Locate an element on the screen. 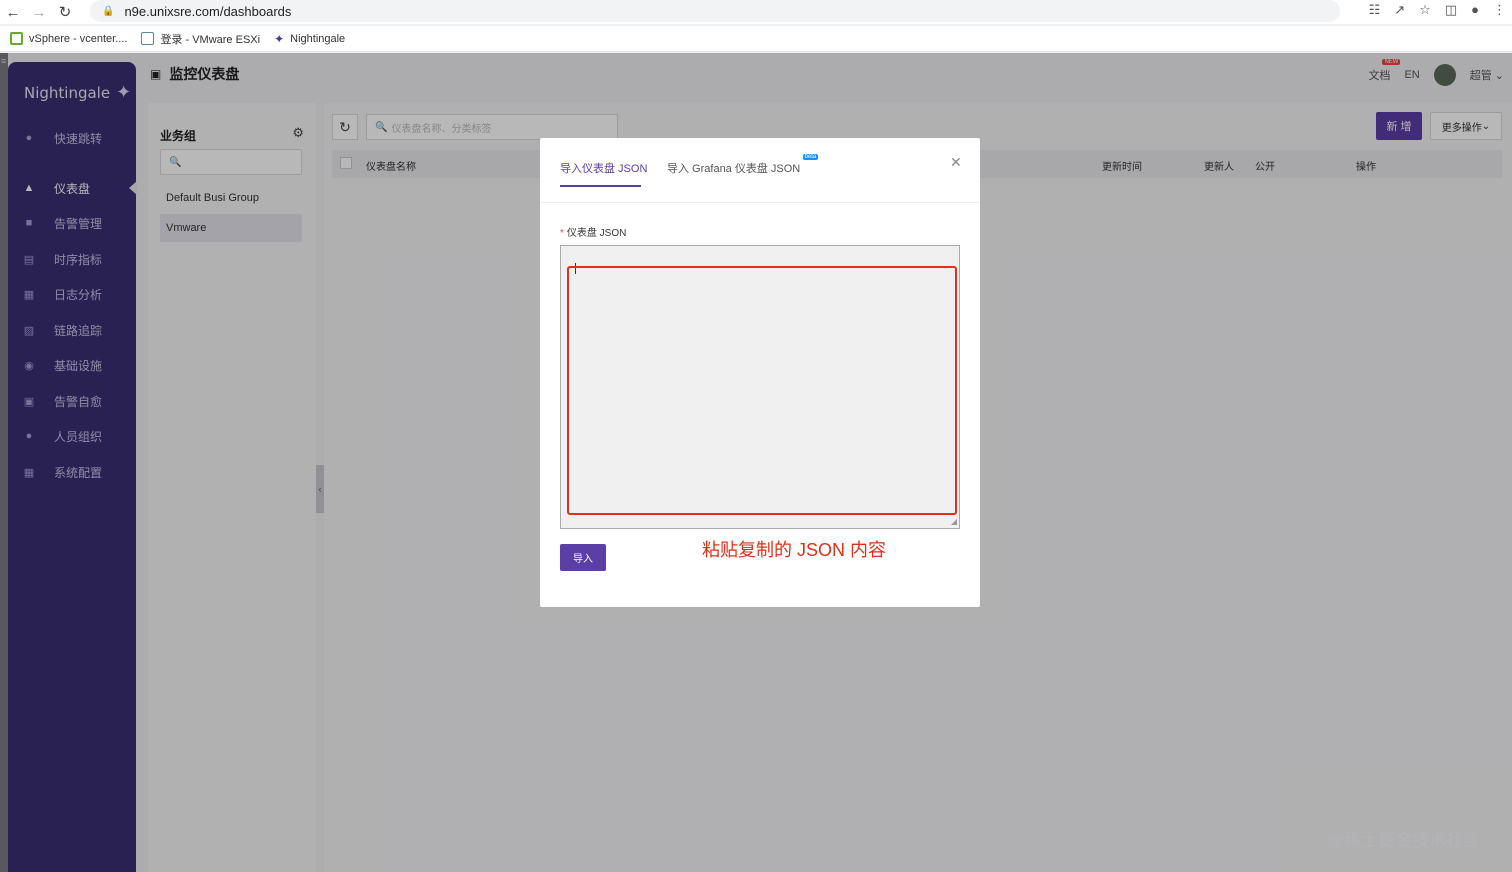 Image resolution: width=1512 pixels, height=872 pixels. esxi-icon is located at coordinates (148, 38).